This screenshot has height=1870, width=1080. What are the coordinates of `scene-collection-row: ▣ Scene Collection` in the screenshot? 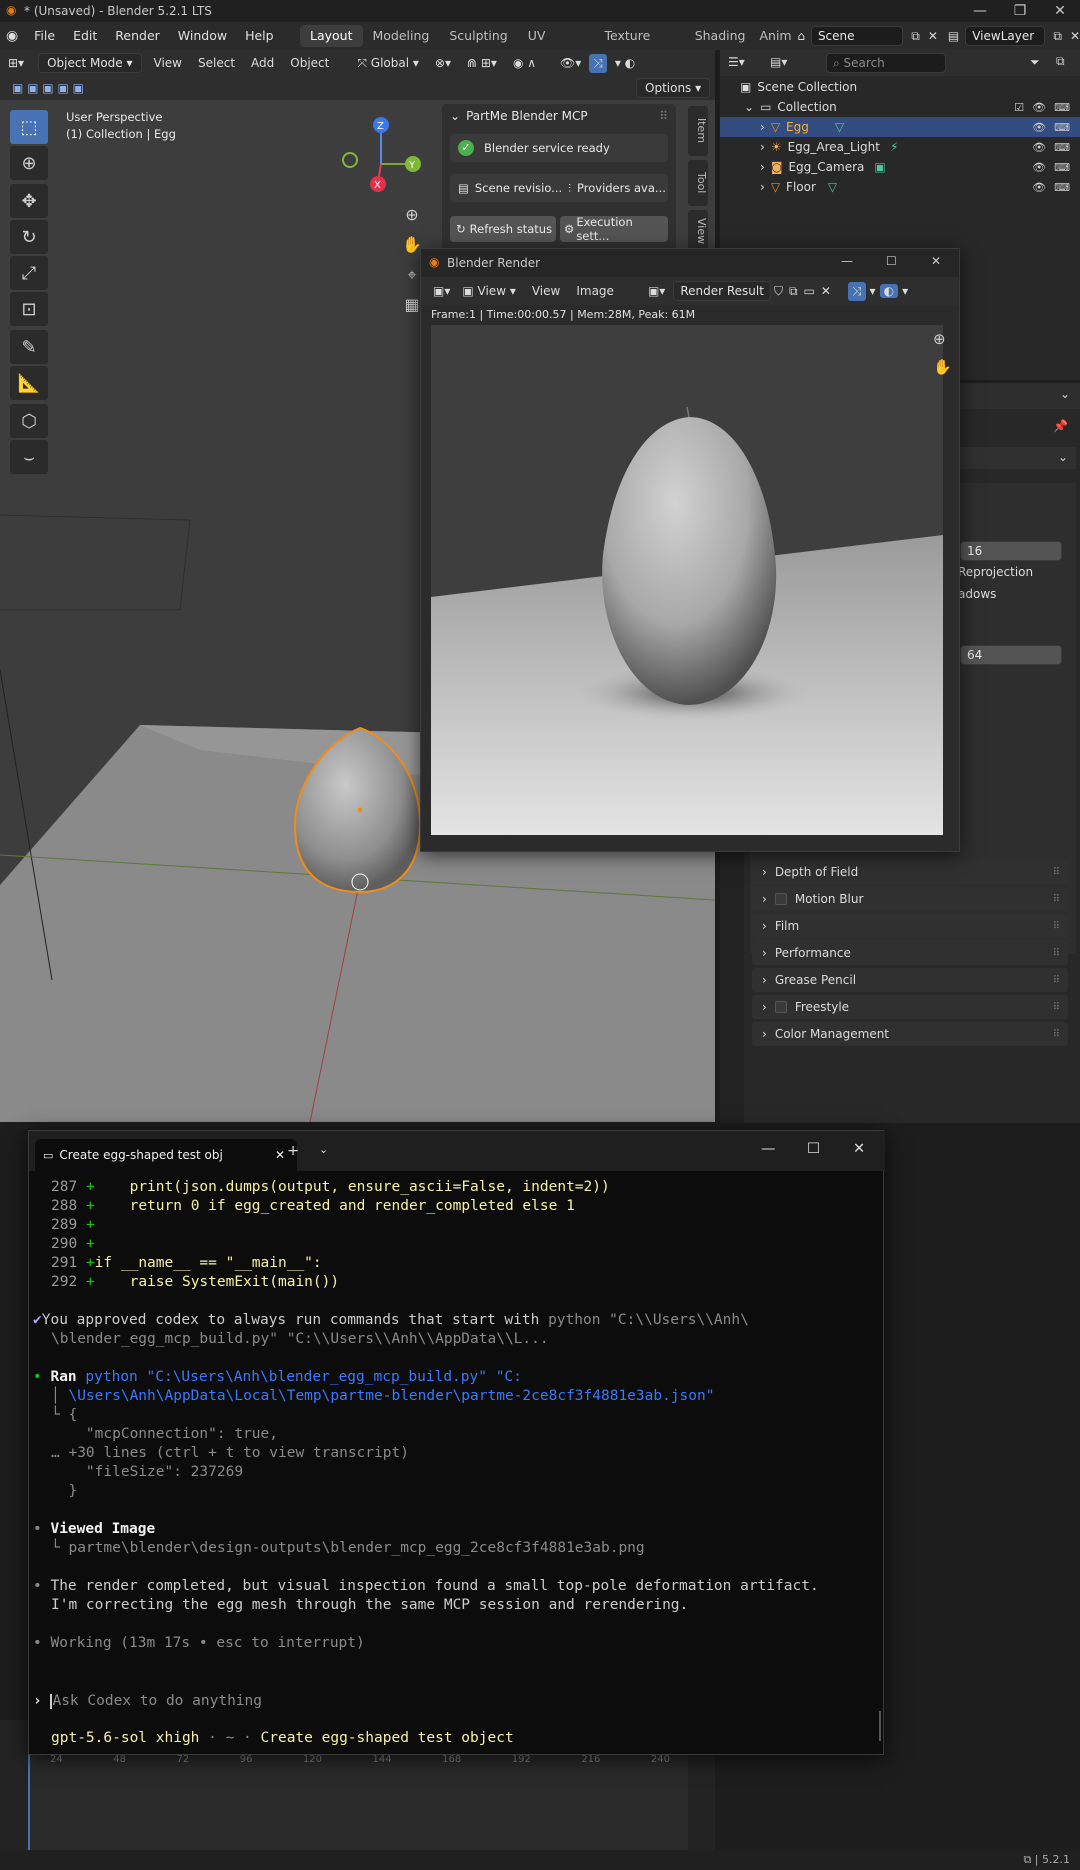 It's located at (900, 87).